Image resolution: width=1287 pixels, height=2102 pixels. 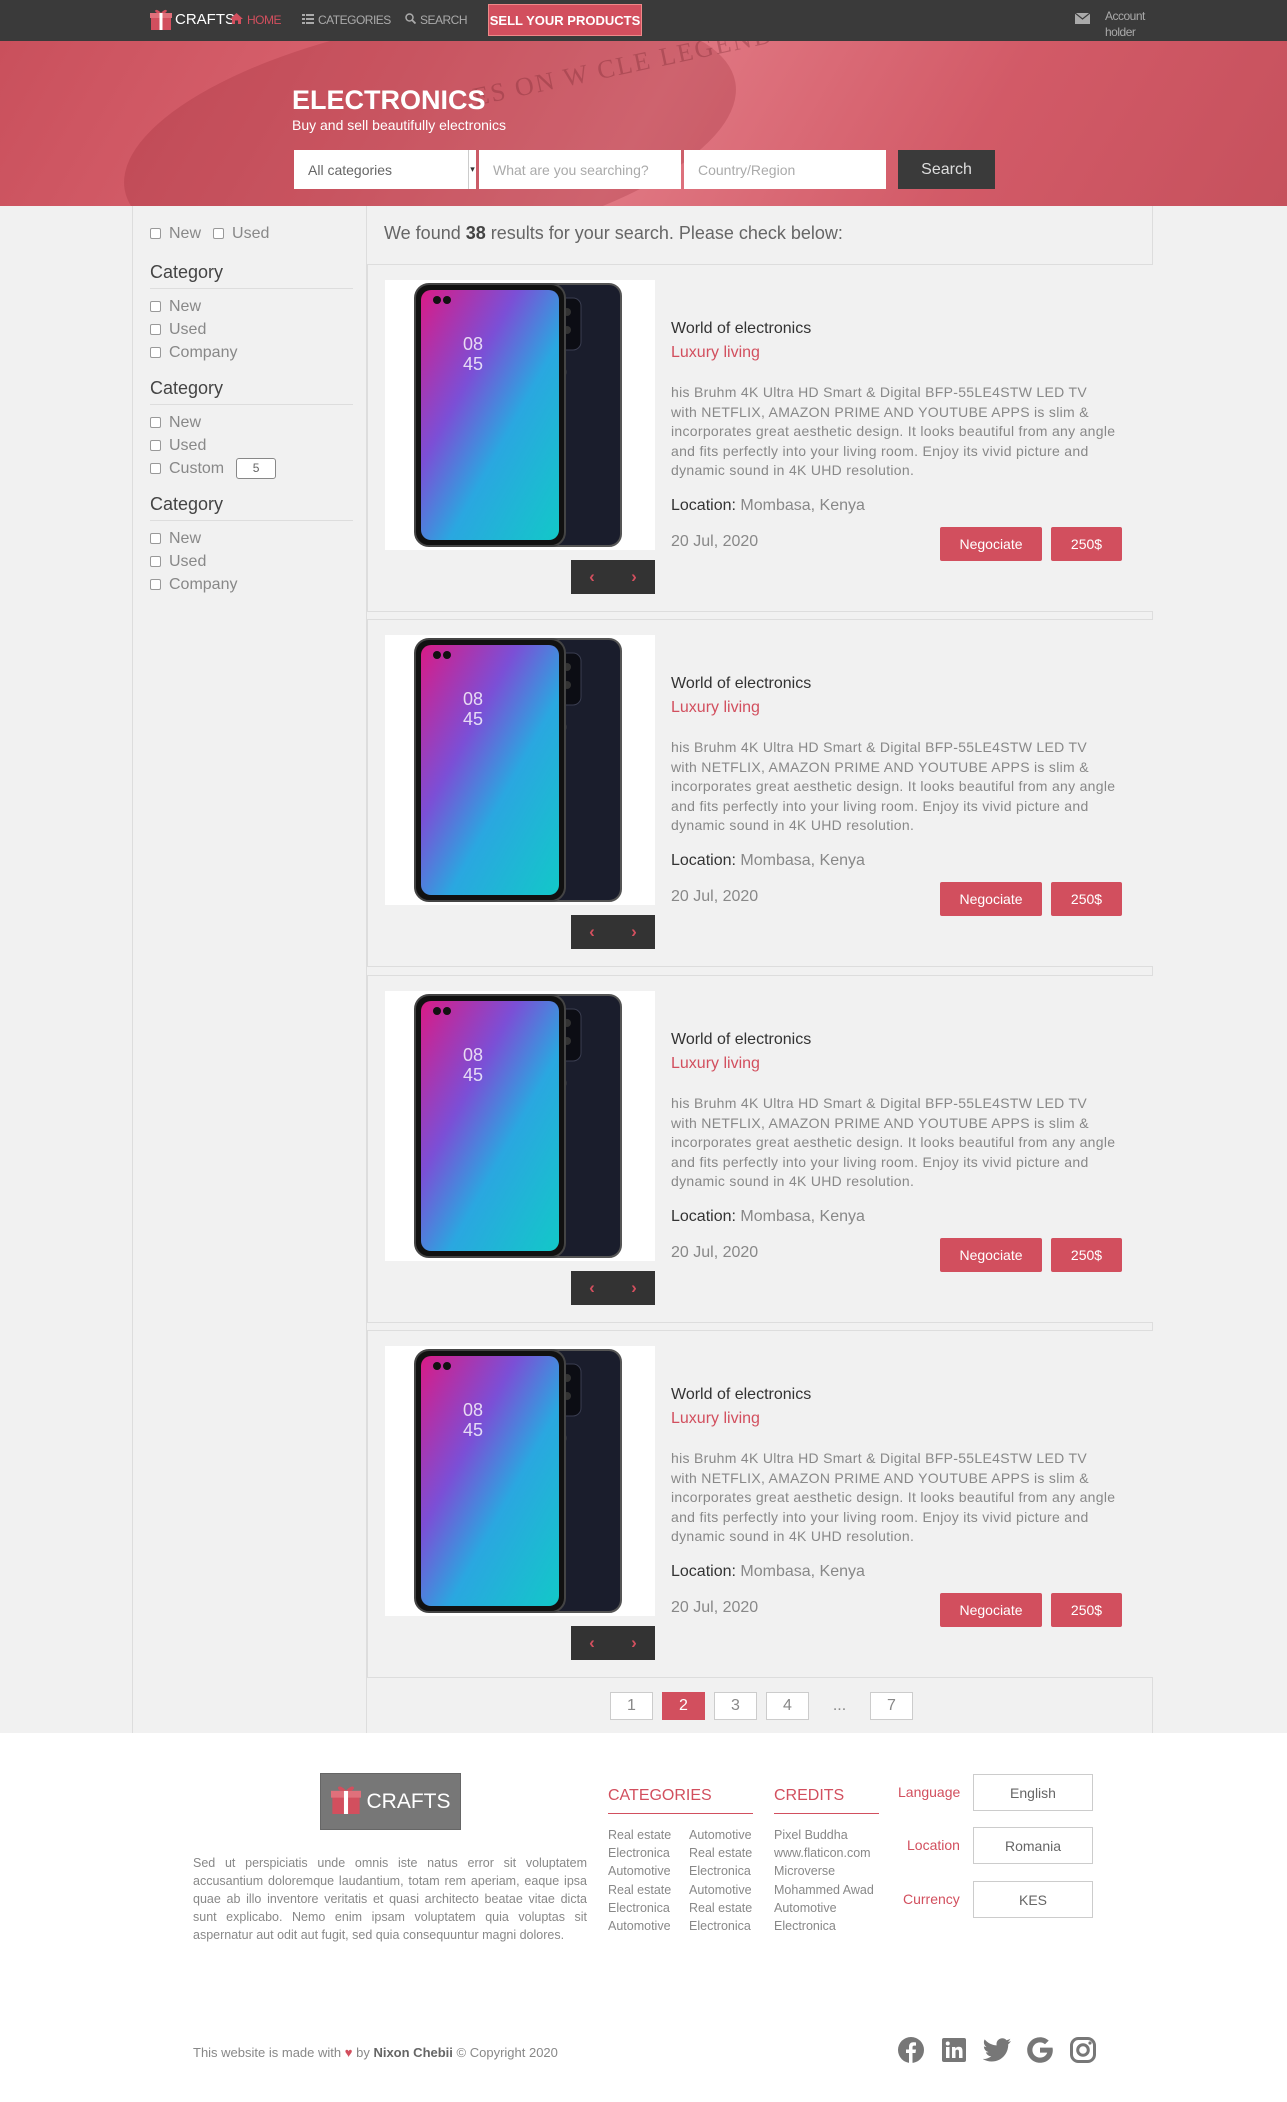 What do you see at coordinates (824, 1853) in the screenshot?
I see `footer-link: www.flaticon.com` at bounding box center [824, 1853].